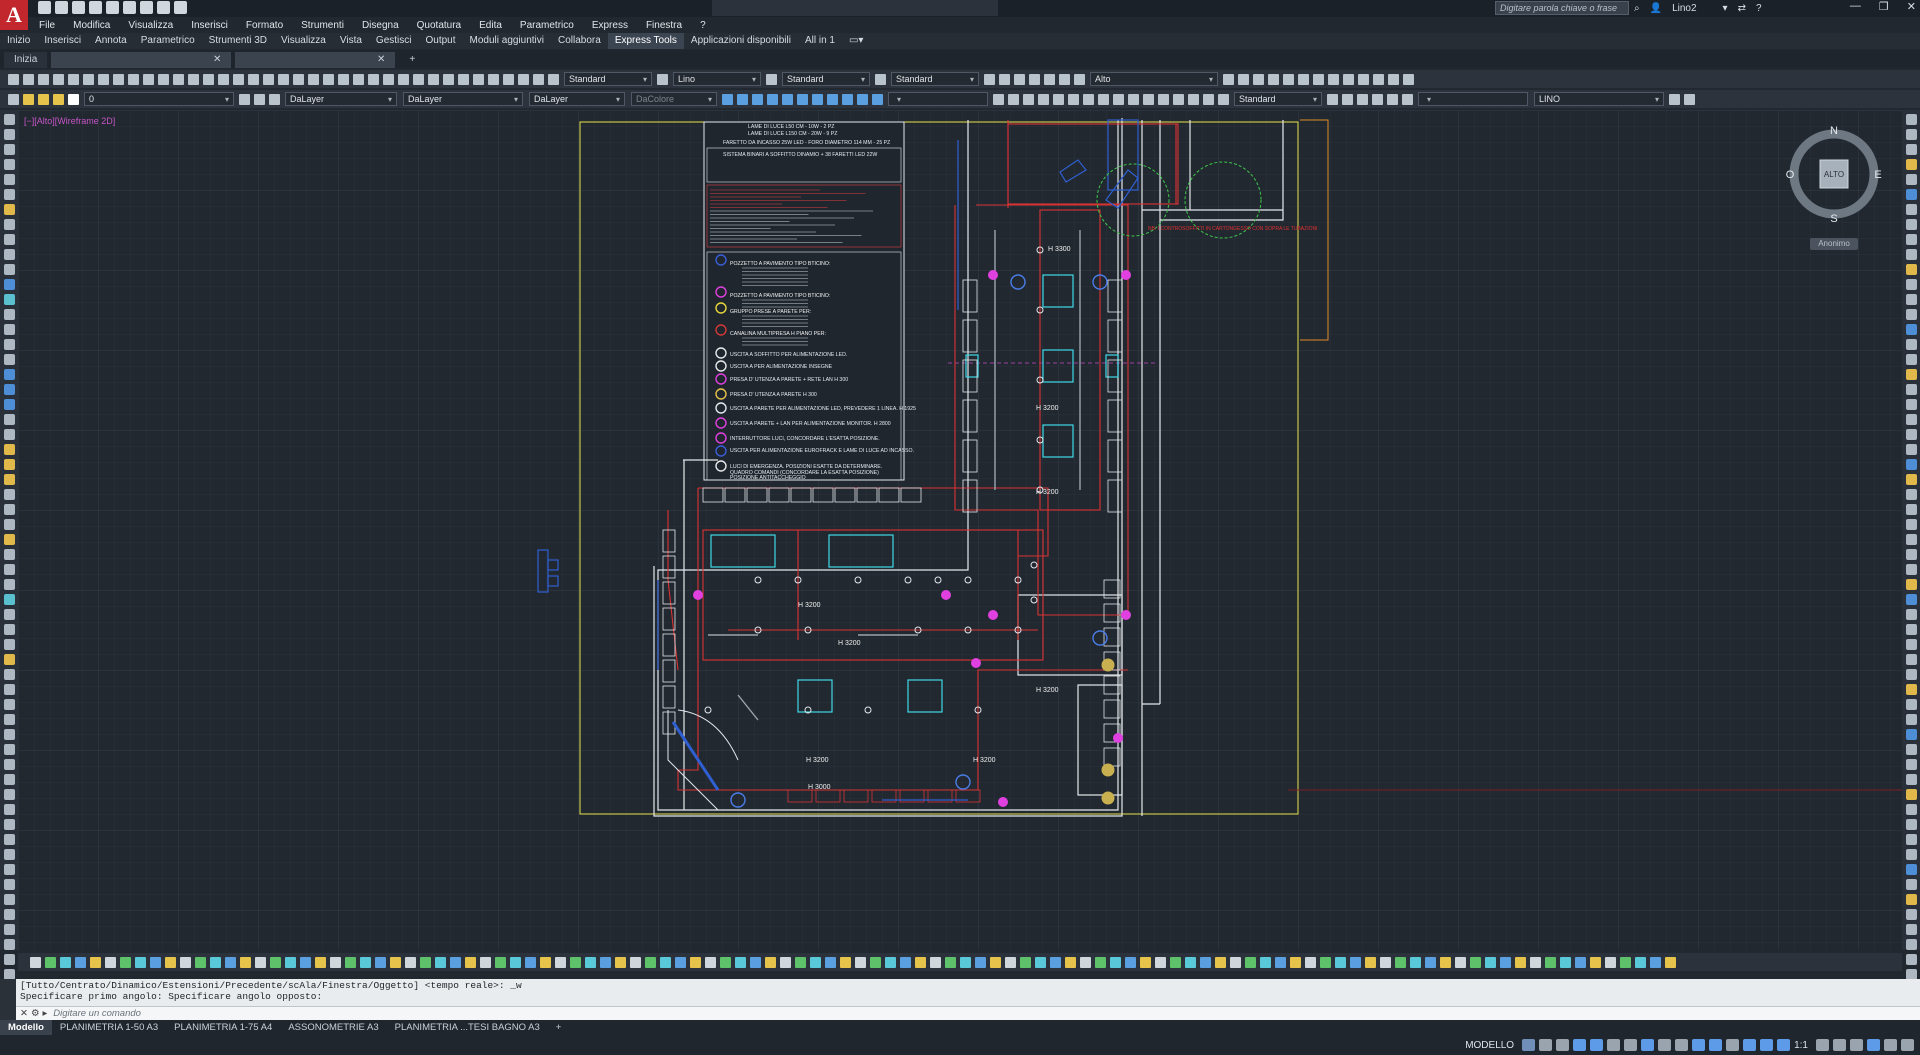  I want to click on color-select: DaLayer, so click(341, 99).